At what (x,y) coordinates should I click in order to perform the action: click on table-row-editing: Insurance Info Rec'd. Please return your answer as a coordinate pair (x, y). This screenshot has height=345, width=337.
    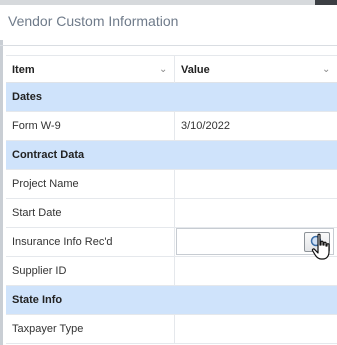
    Looking at the image, I should click on (171, 242).